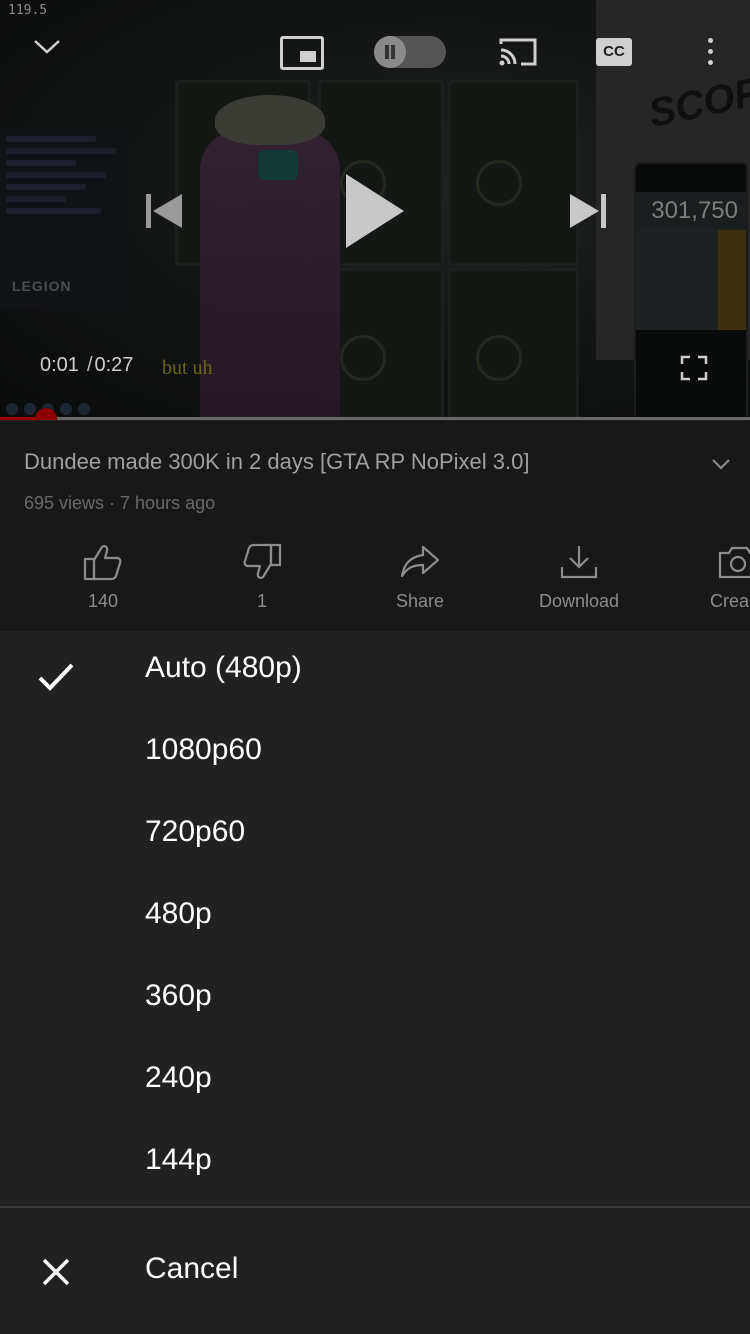 Image resolution: width=750 pixels, height=1334 pixels. Describe the element at coordinates (103, 601) in the screenshot. I see `like-count: 140` at that location.